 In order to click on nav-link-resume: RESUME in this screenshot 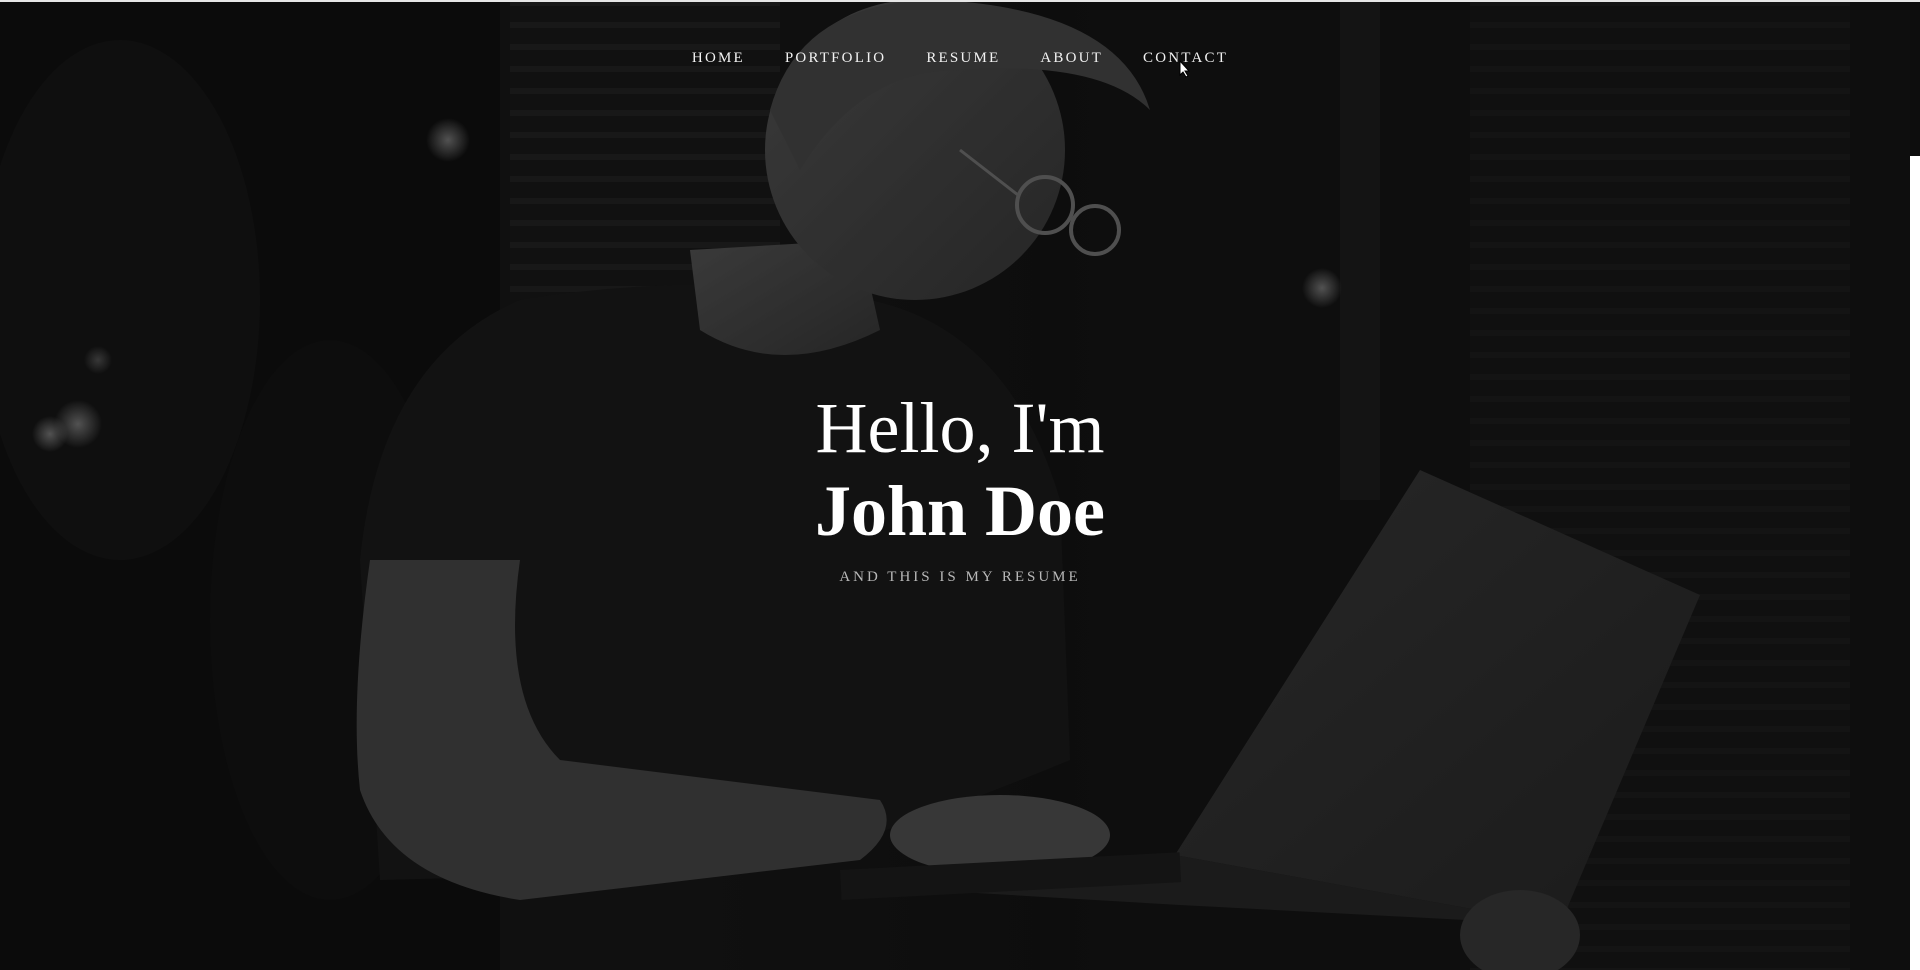, I will do `click(963, 58)`.